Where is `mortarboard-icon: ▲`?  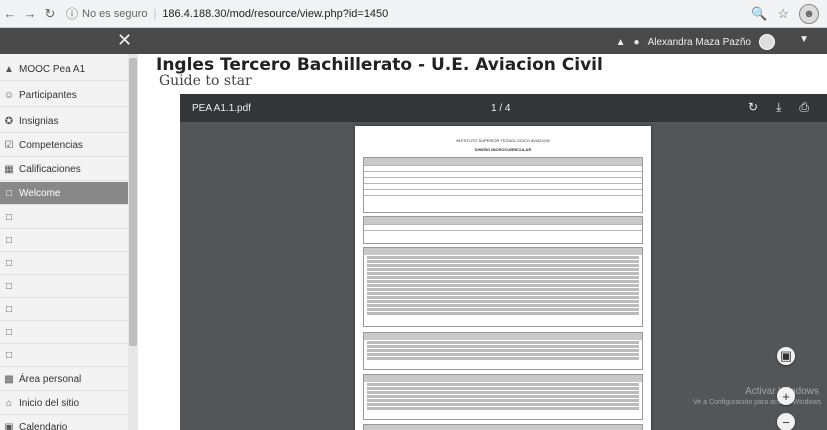 mortarboard-icon: ▲ is located at coordinates (9, 69).